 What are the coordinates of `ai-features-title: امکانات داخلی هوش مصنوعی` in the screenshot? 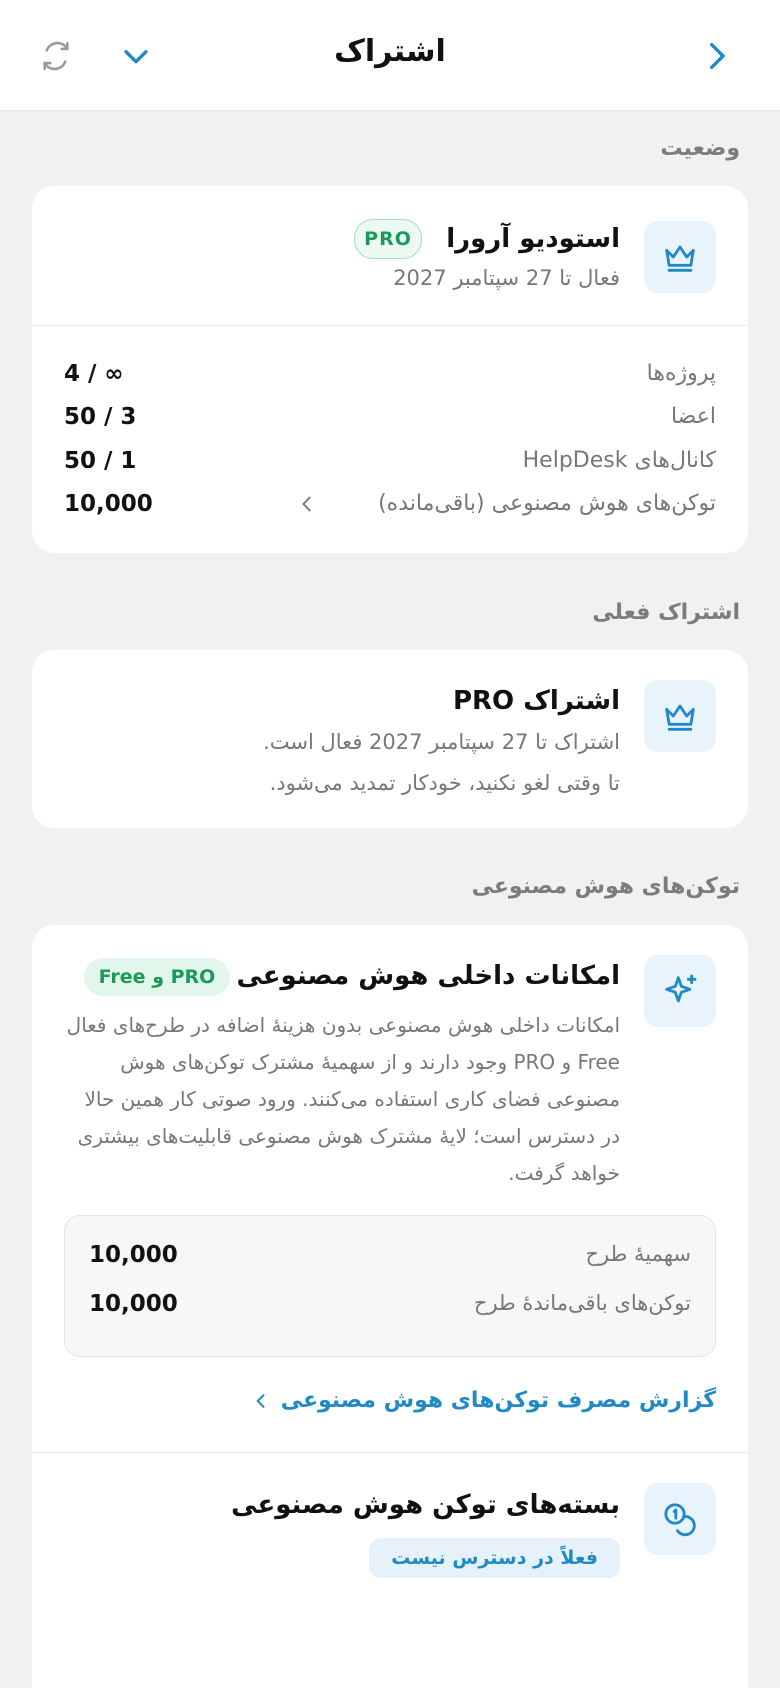 It's located at (428, 976).